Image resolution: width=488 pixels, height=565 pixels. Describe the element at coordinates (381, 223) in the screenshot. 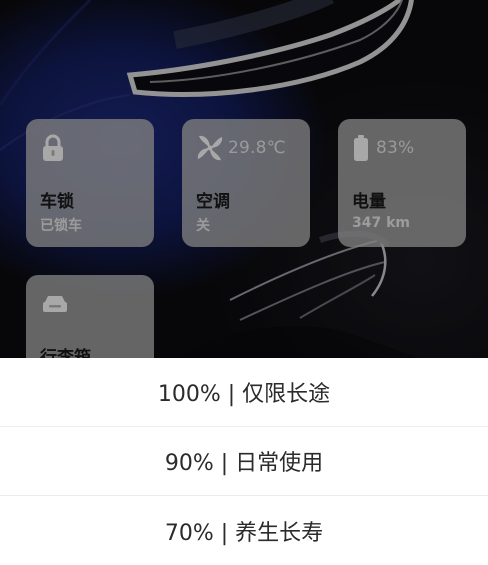

I see `battery-range: 347 km` at that location.